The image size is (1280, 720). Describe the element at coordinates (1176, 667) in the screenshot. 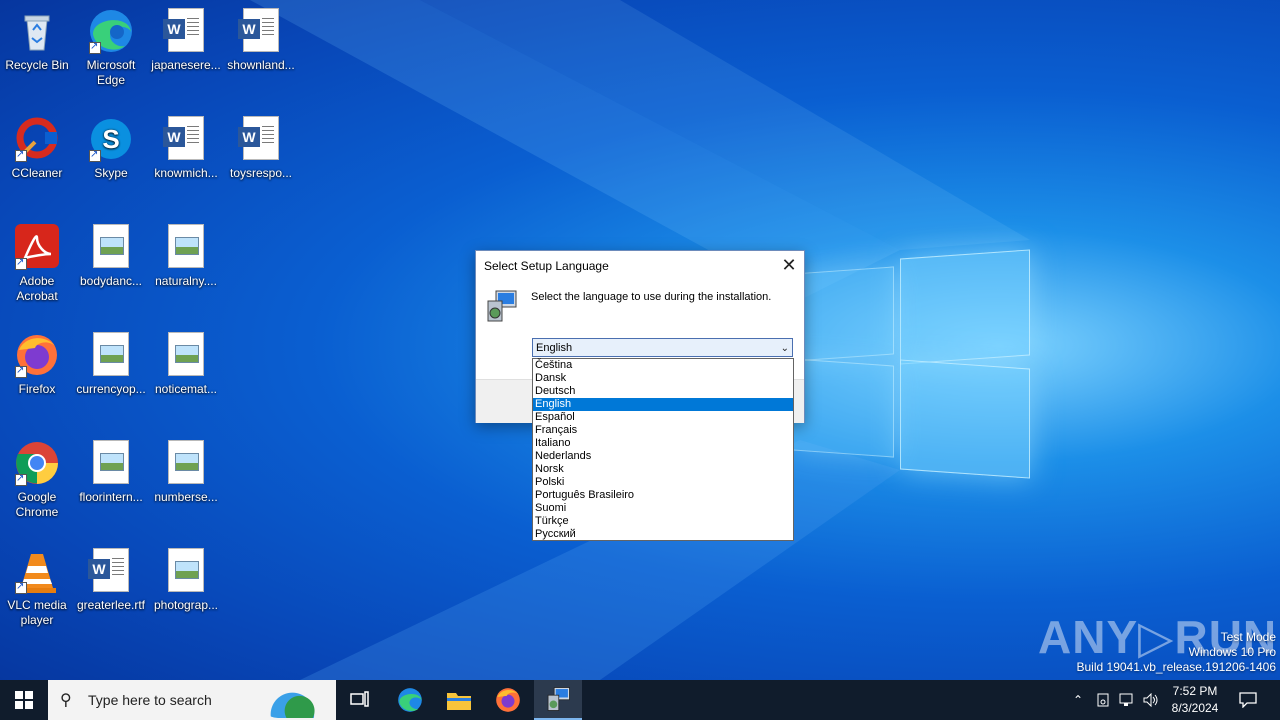

I see `watermark-build: Build 19041.vb_release.191206-1406` at that location.